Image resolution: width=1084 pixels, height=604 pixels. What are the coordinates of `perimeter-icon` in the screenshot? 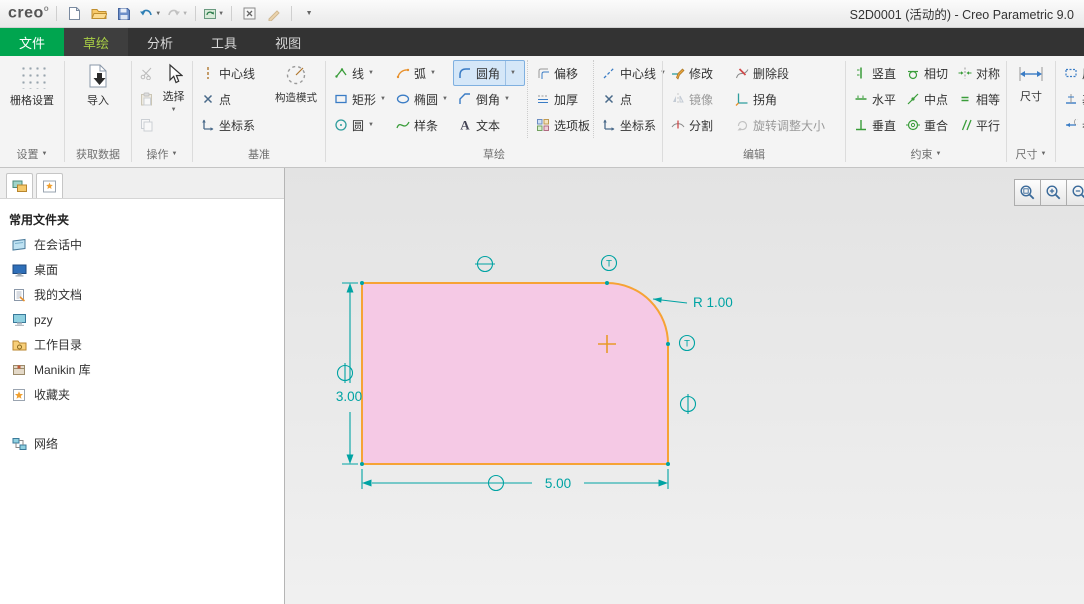 It's located at (1071, 73).